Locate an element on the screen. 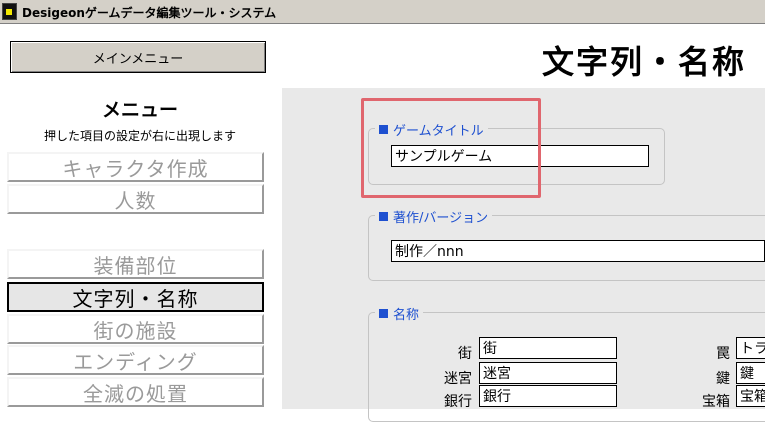  sidebar-item-character-creation: キャラクタ作成 is located at coordinates (135, 167).